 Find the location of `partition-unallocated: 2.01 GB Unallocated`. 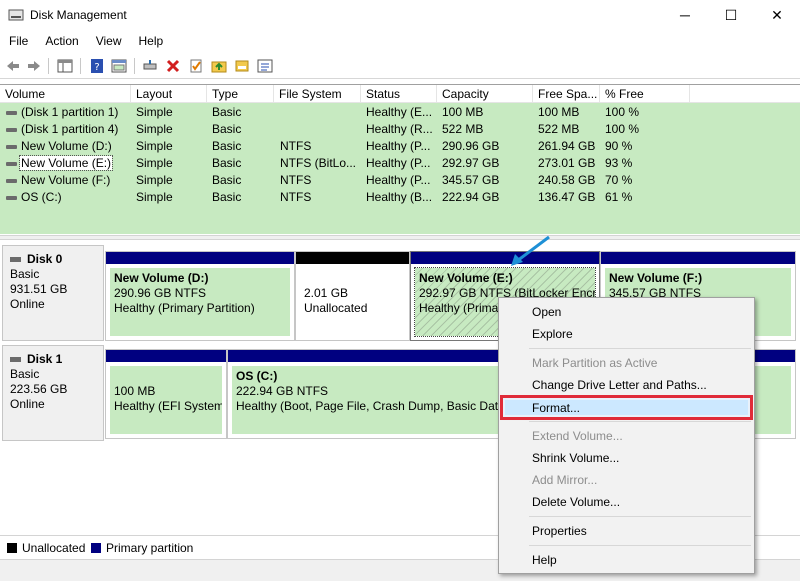

partition-unallocated: 2.01 GB Unallocated is located at coordinates (352, 296).